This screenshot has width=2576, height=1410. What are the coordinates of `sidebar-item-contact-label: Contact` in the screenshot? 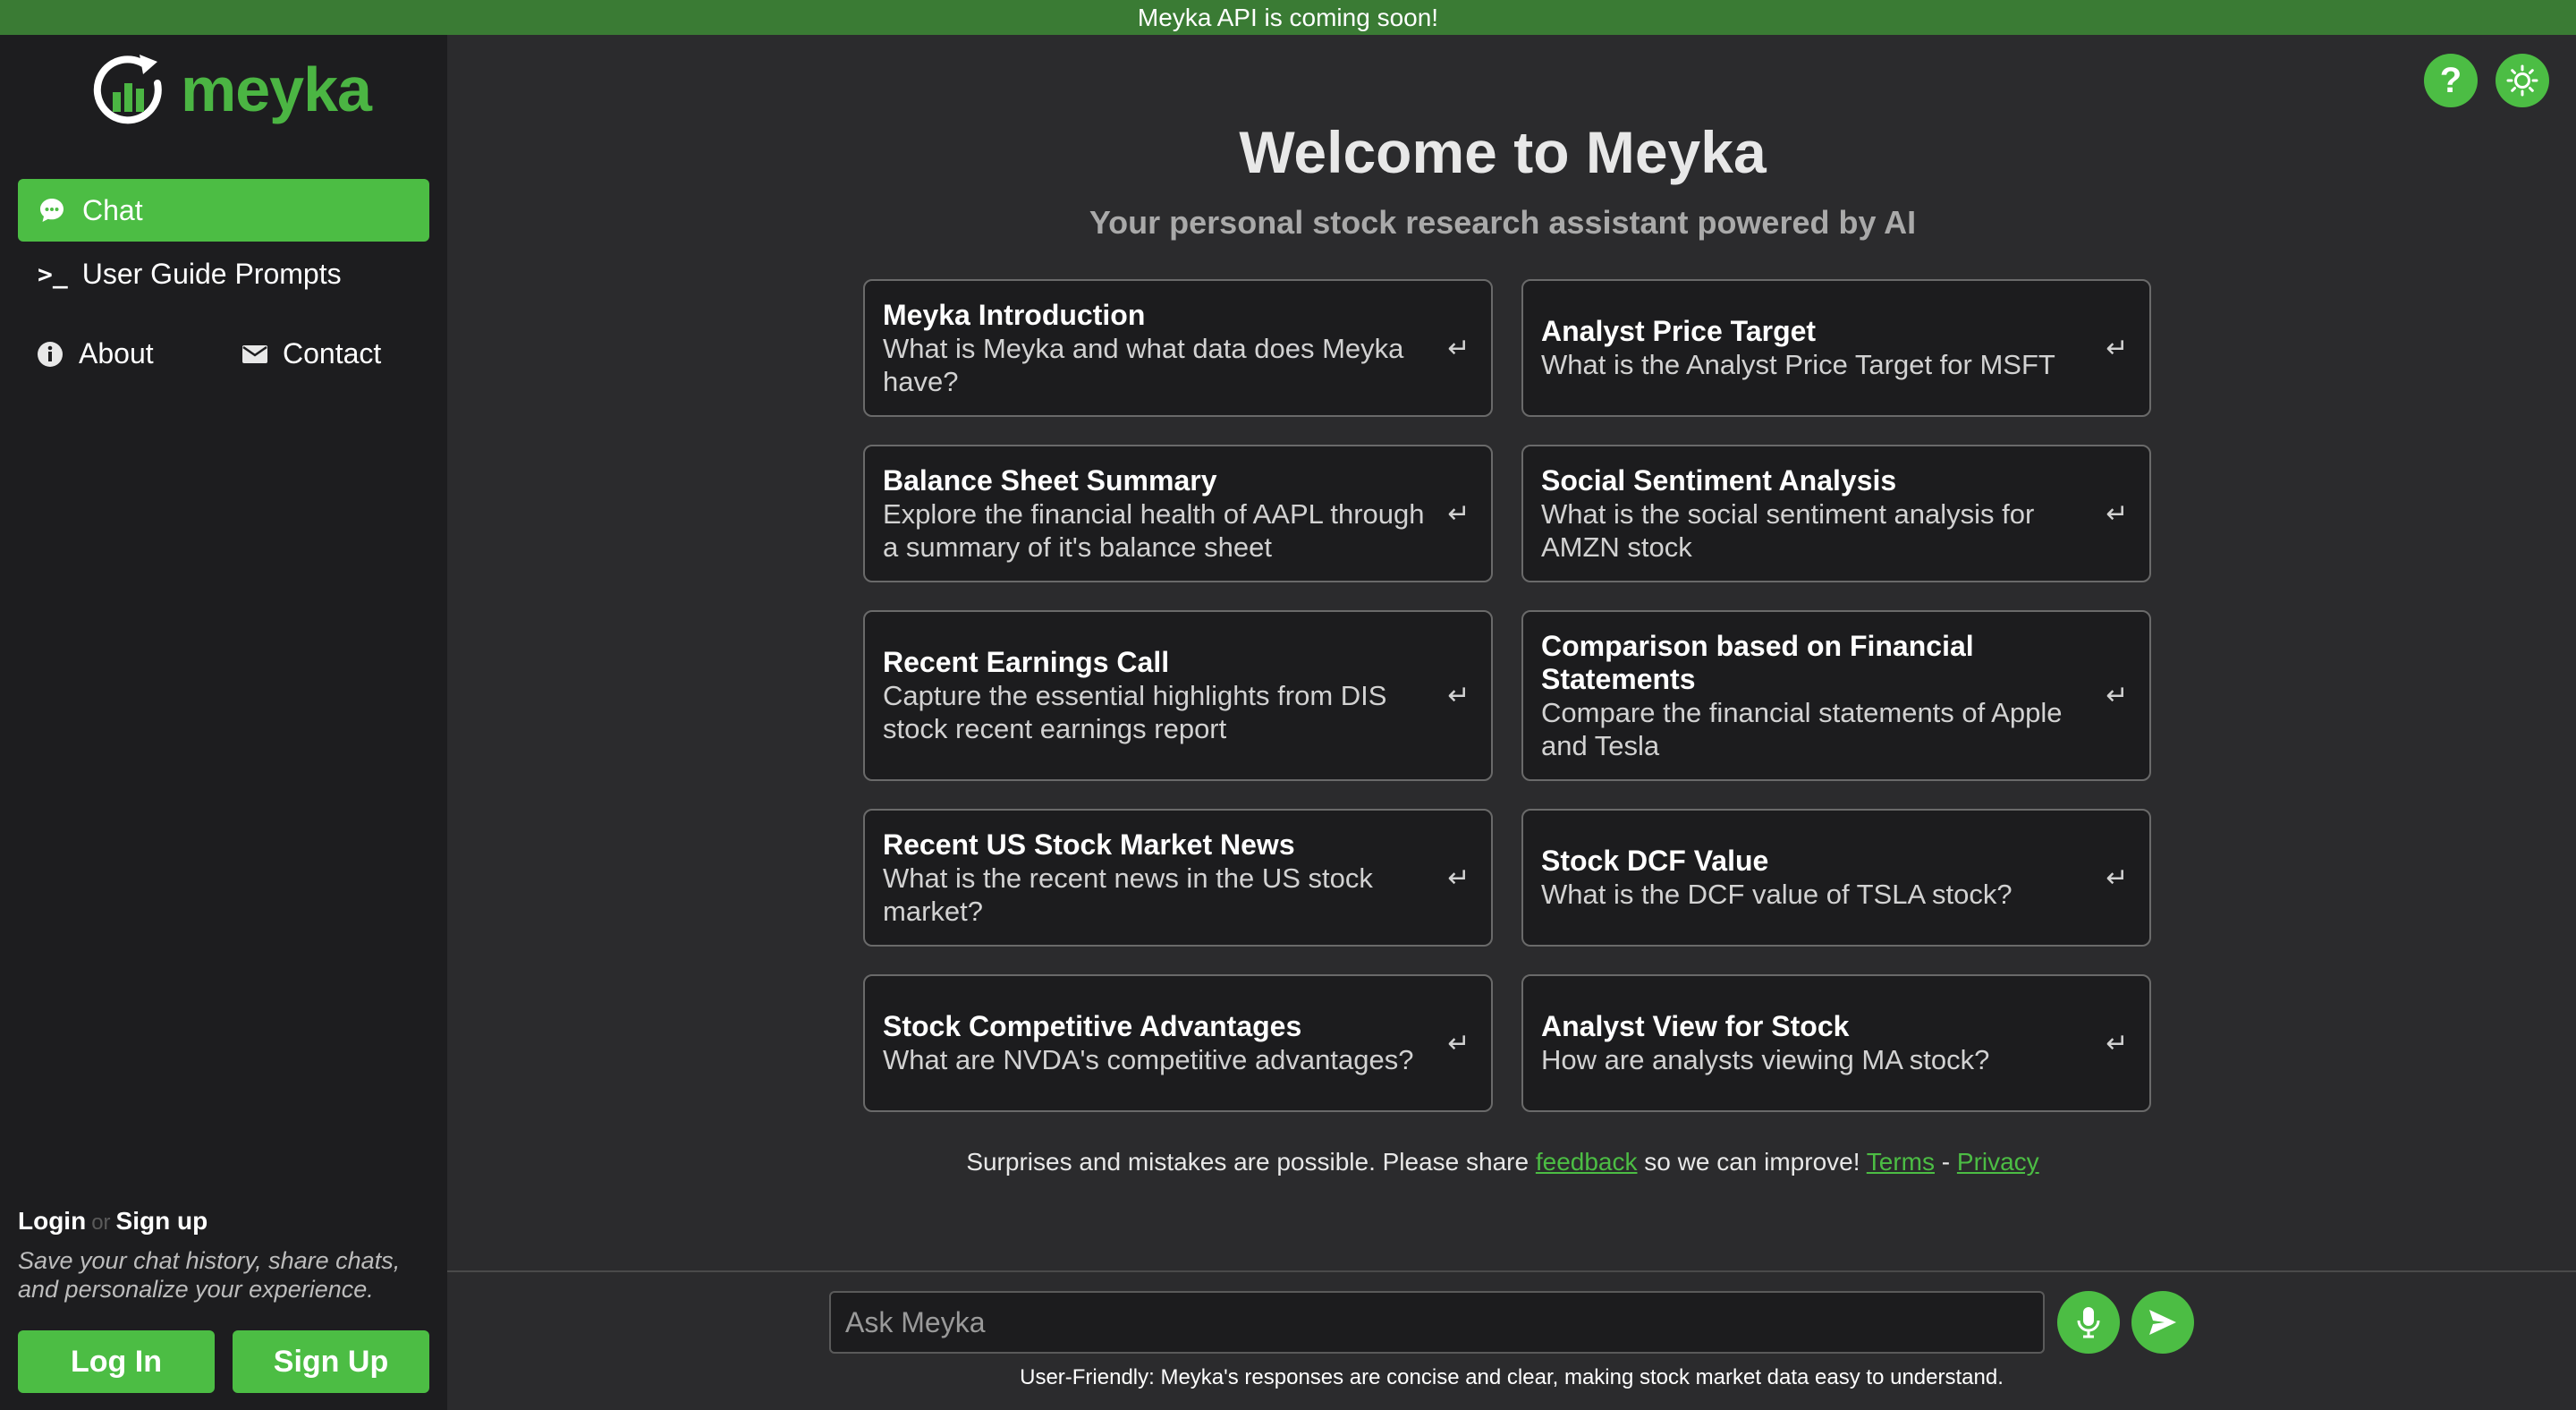 It's located at (332, 353).